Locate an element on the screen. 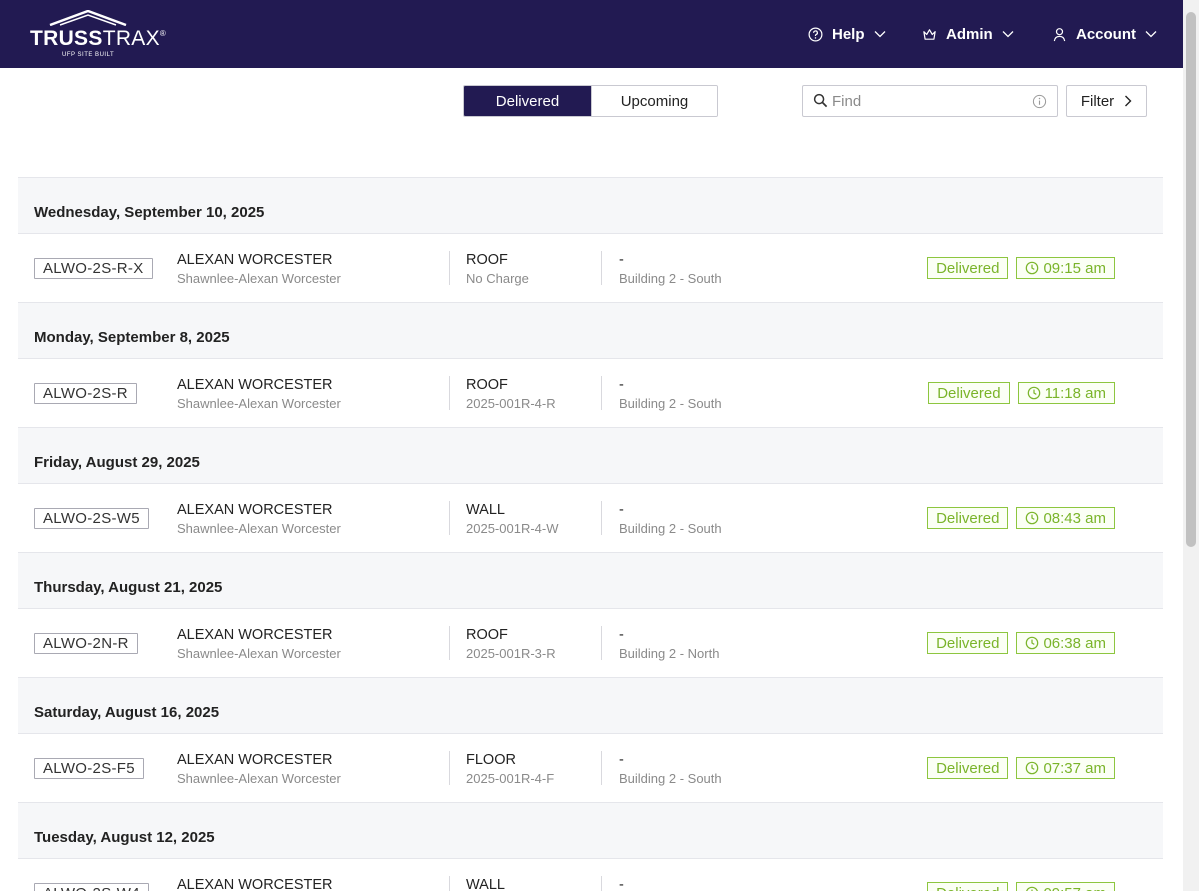  delivery-time: 11:18 am is located at coordinates (1075, 393).